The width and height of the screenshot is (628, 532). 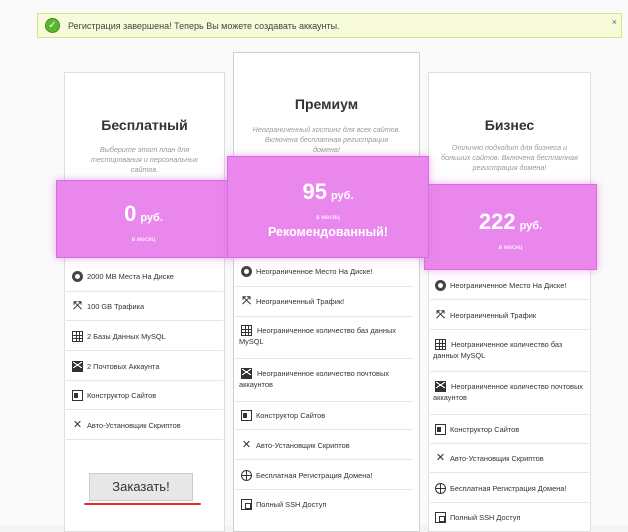 What do you see at coordinates (493, 315) in the screenshot?
I see `feature-text: Неограниченный Трафик` at bounding box center [493, 315].